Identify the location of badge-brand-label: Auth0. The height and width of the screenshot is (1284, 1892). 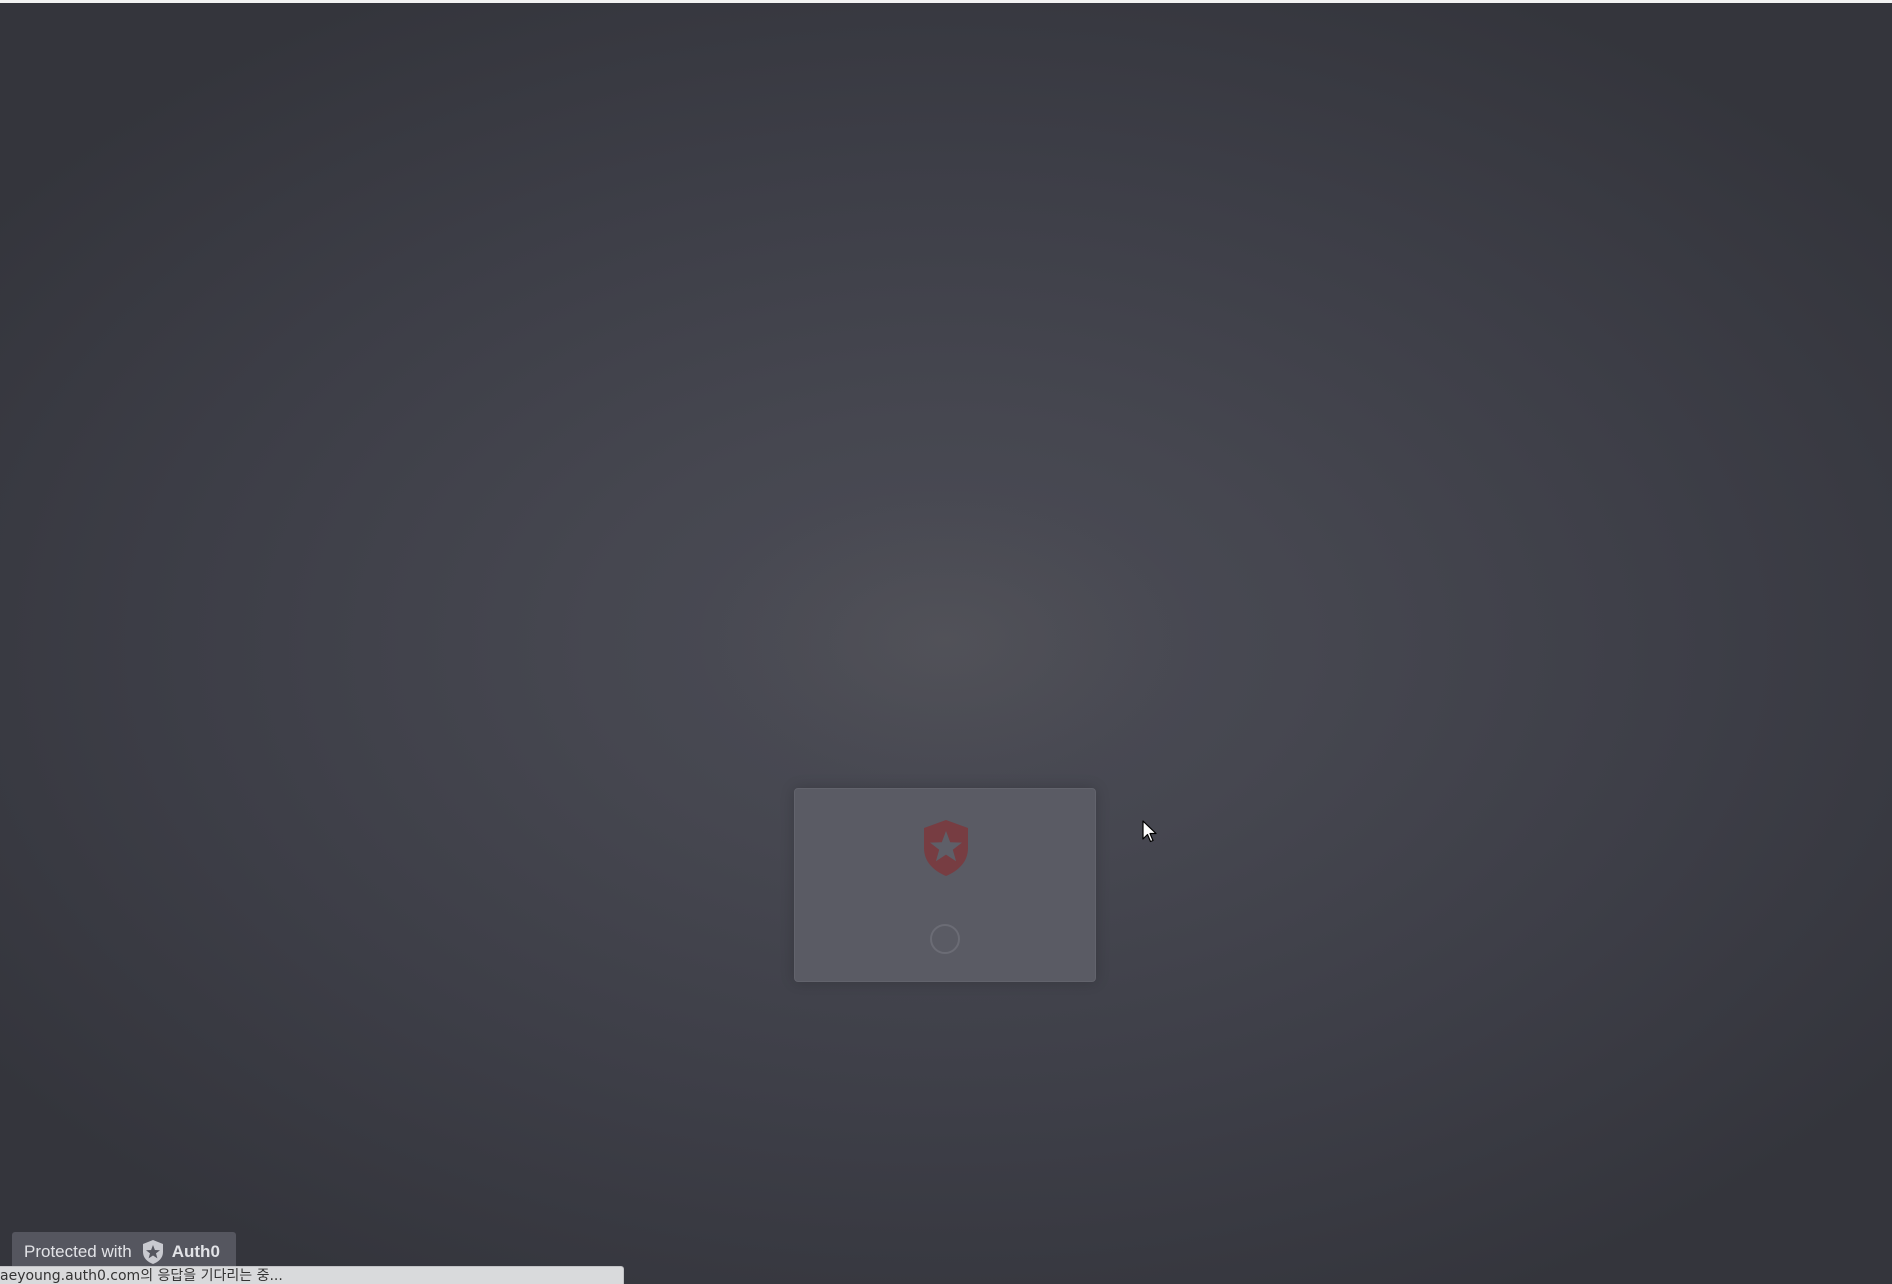
(195, 1251).